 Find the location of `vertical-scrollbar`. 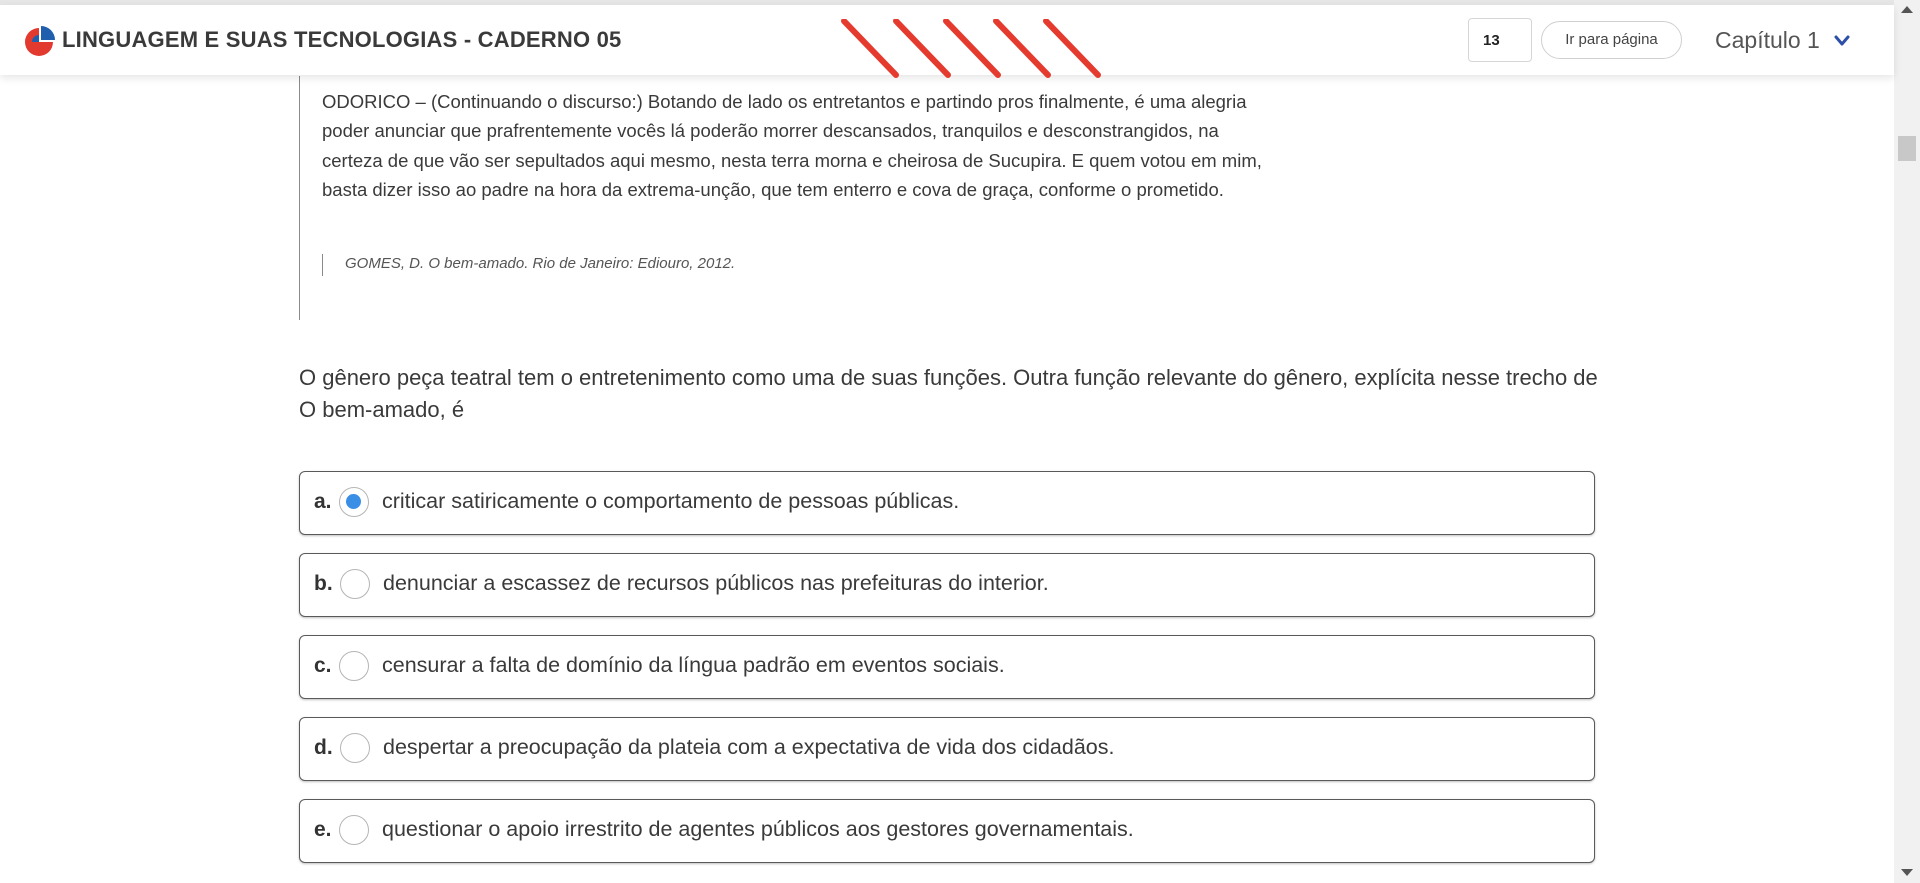

vertical-scrollbar is located at coordinates (1907, 441).